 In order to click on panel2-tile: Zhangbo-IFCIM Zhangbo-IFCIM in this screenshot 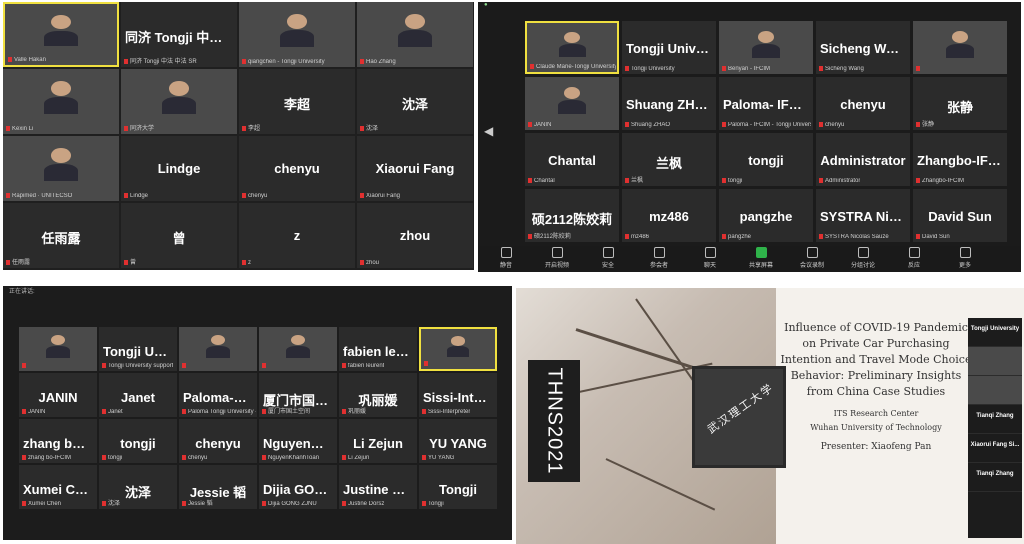, I will do `click(960, 159)`.